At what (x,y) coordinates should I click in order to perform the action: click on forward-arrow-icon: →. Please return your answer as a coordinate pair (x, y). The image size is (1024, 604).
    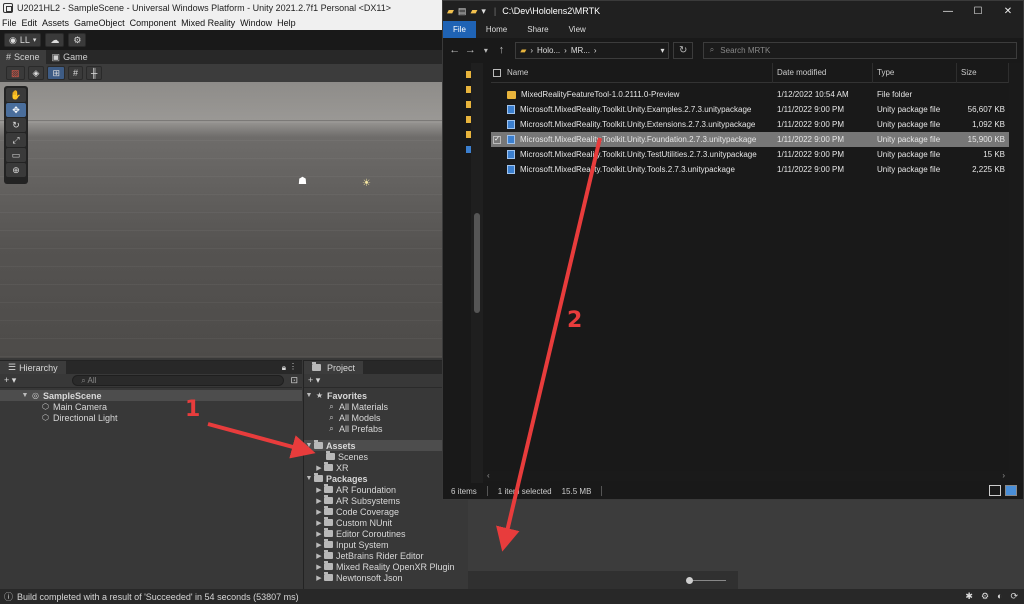
    Looking at the image, I should click on (471, 50).